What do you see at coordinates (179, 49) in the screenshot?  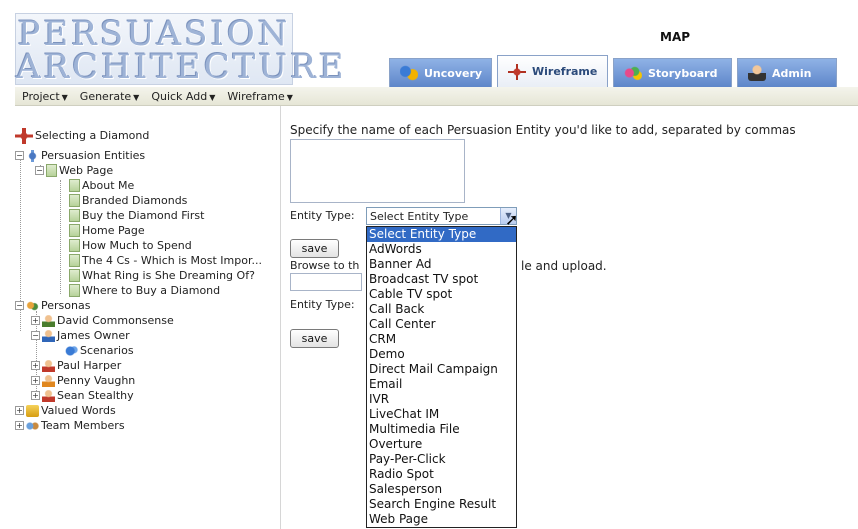 I see `app-logo: PERSUASION ARCHITECTURE` at bounding box center [179, 49].